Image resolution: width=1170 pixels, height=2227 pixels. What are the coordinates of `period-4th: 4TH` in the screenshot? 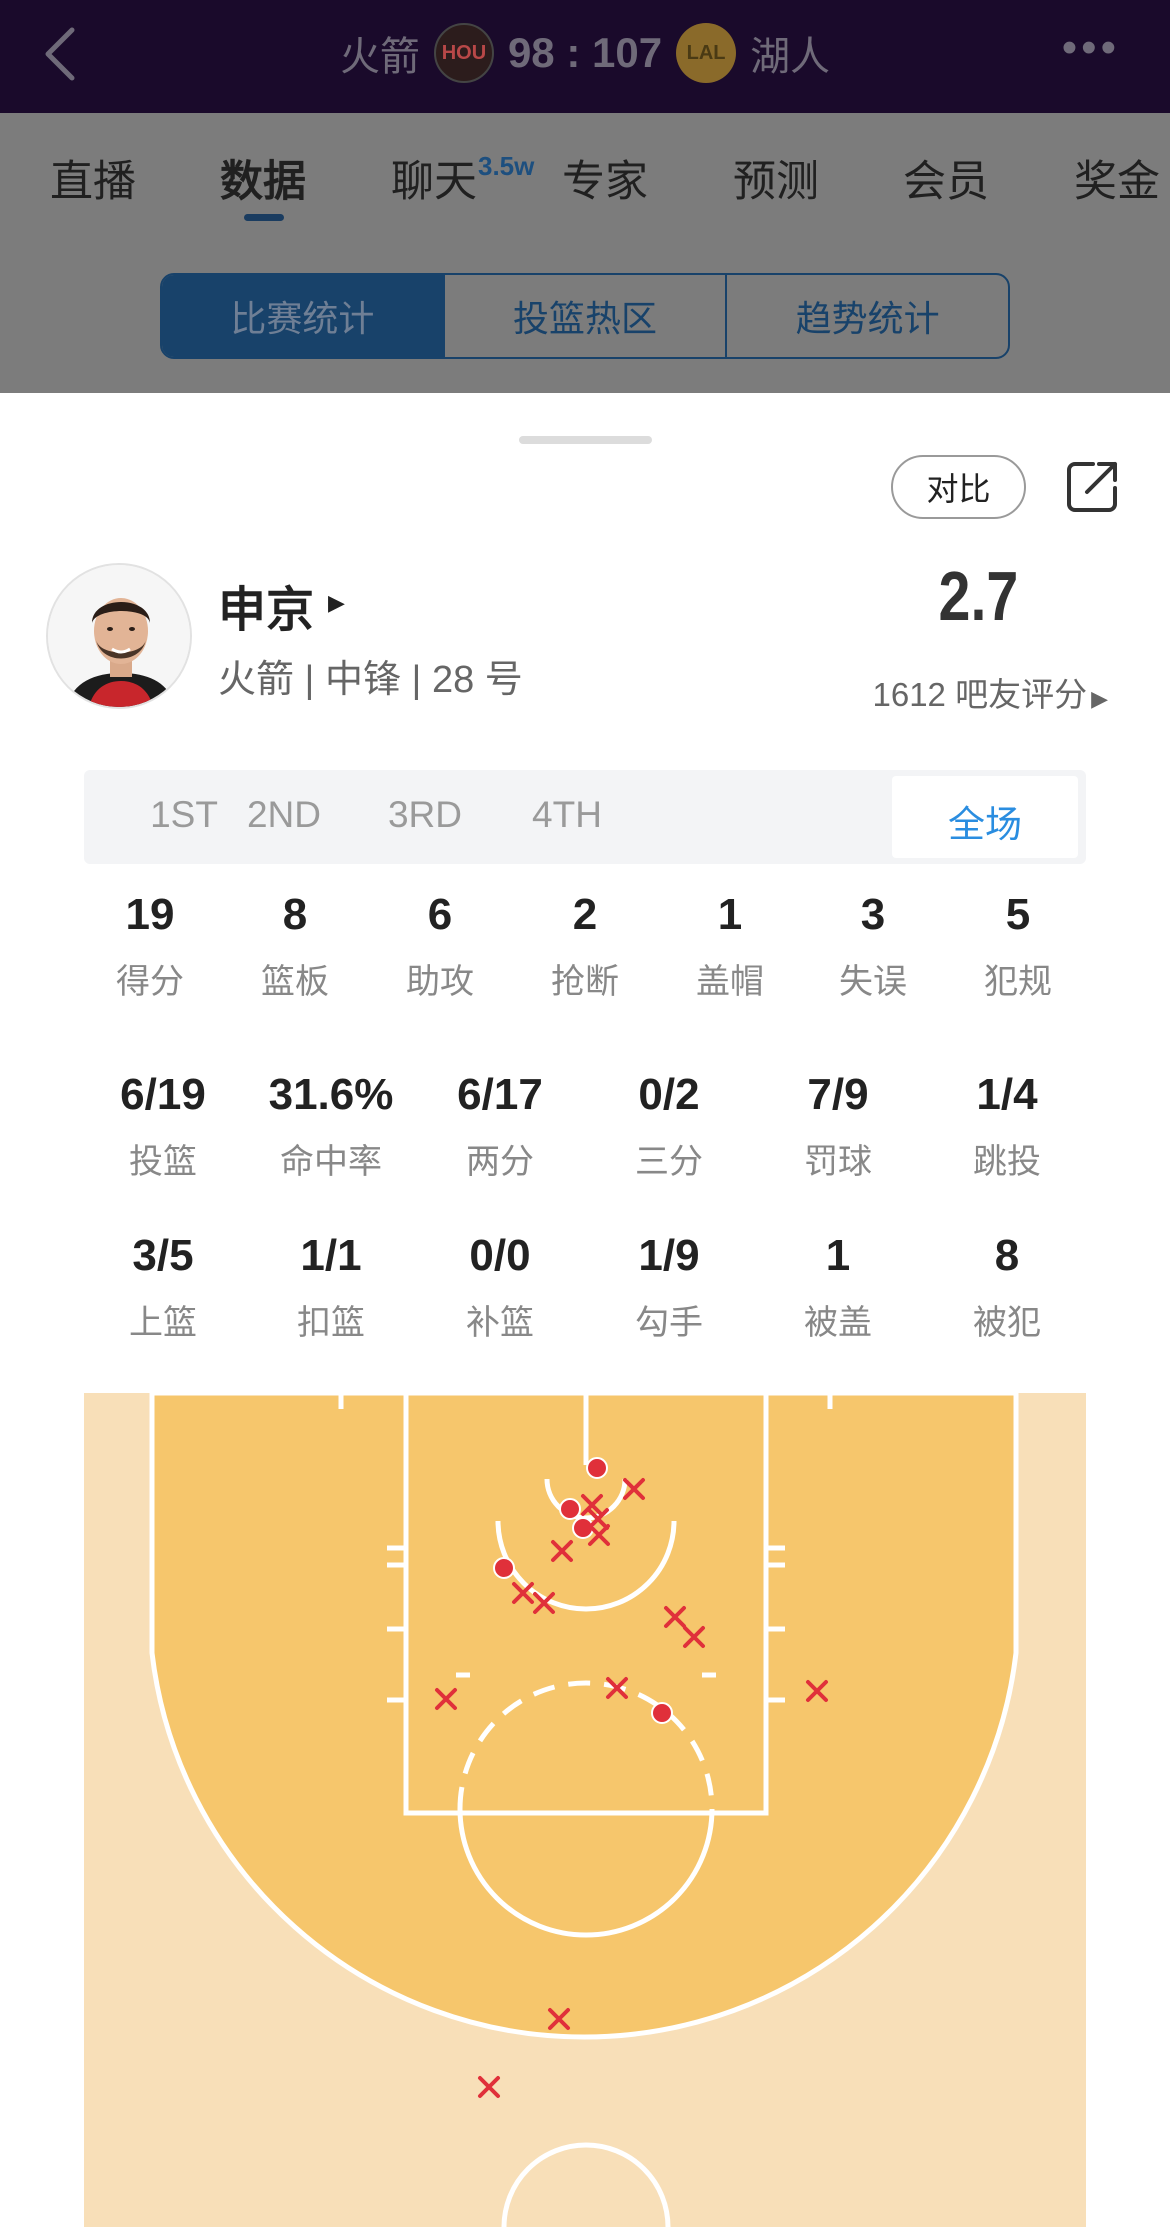 It's located at (567, 815).